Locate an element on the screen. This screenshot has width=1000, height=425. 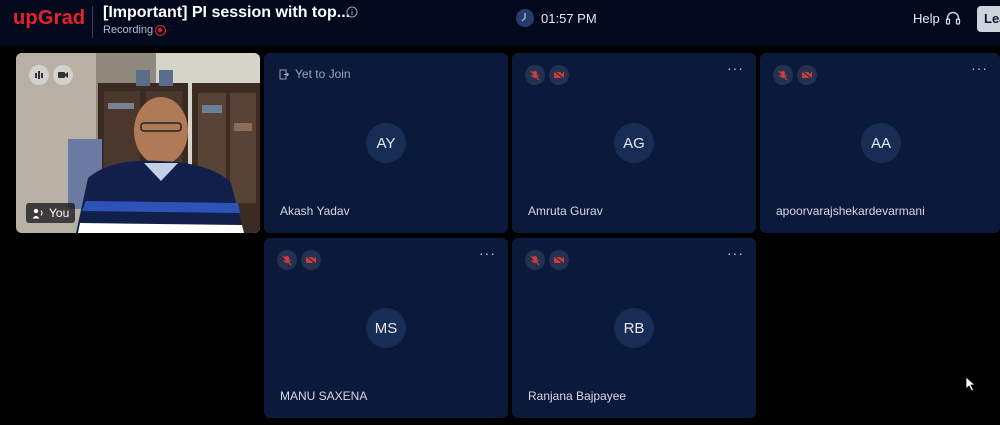
upgrad-logo: upGrad is located at coordinates (49, 18).